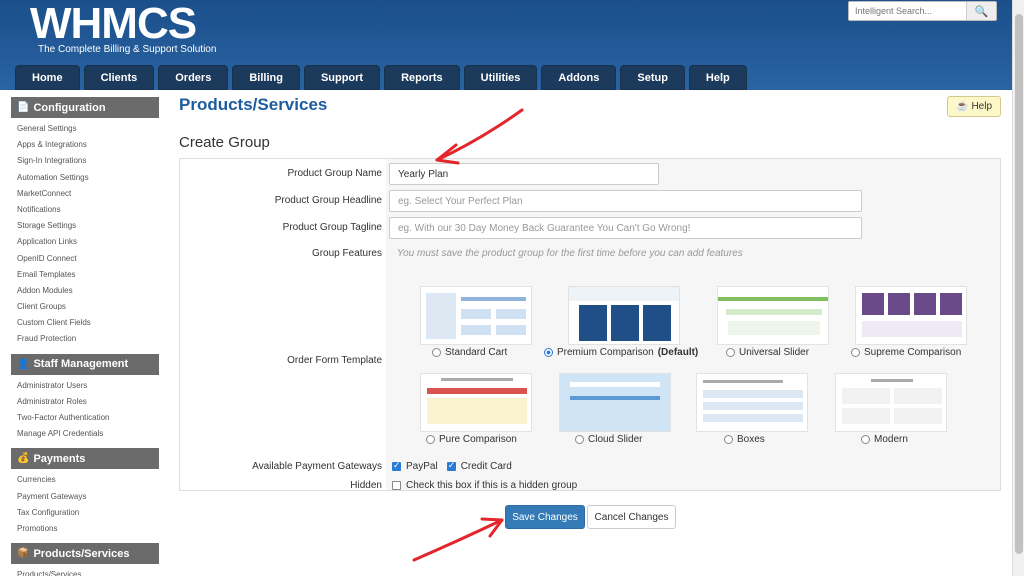  I want to click on label-column, so click(283, 324).